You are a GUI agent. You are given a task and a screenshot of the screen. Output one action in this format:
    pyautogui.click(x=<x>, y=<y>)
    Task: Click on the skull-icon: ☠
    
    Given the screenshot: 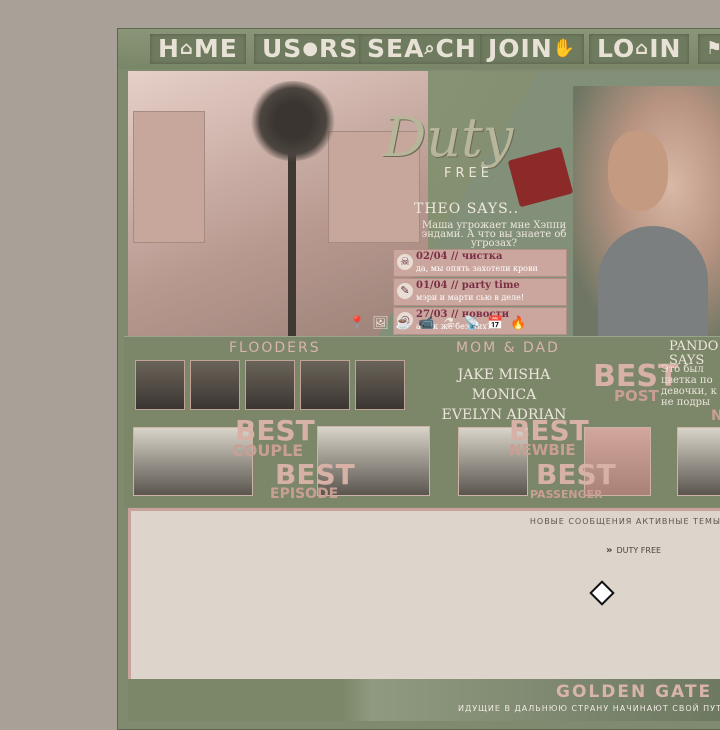 What is the action you would take?
    pyautogui.click(x=405, y=262)
    